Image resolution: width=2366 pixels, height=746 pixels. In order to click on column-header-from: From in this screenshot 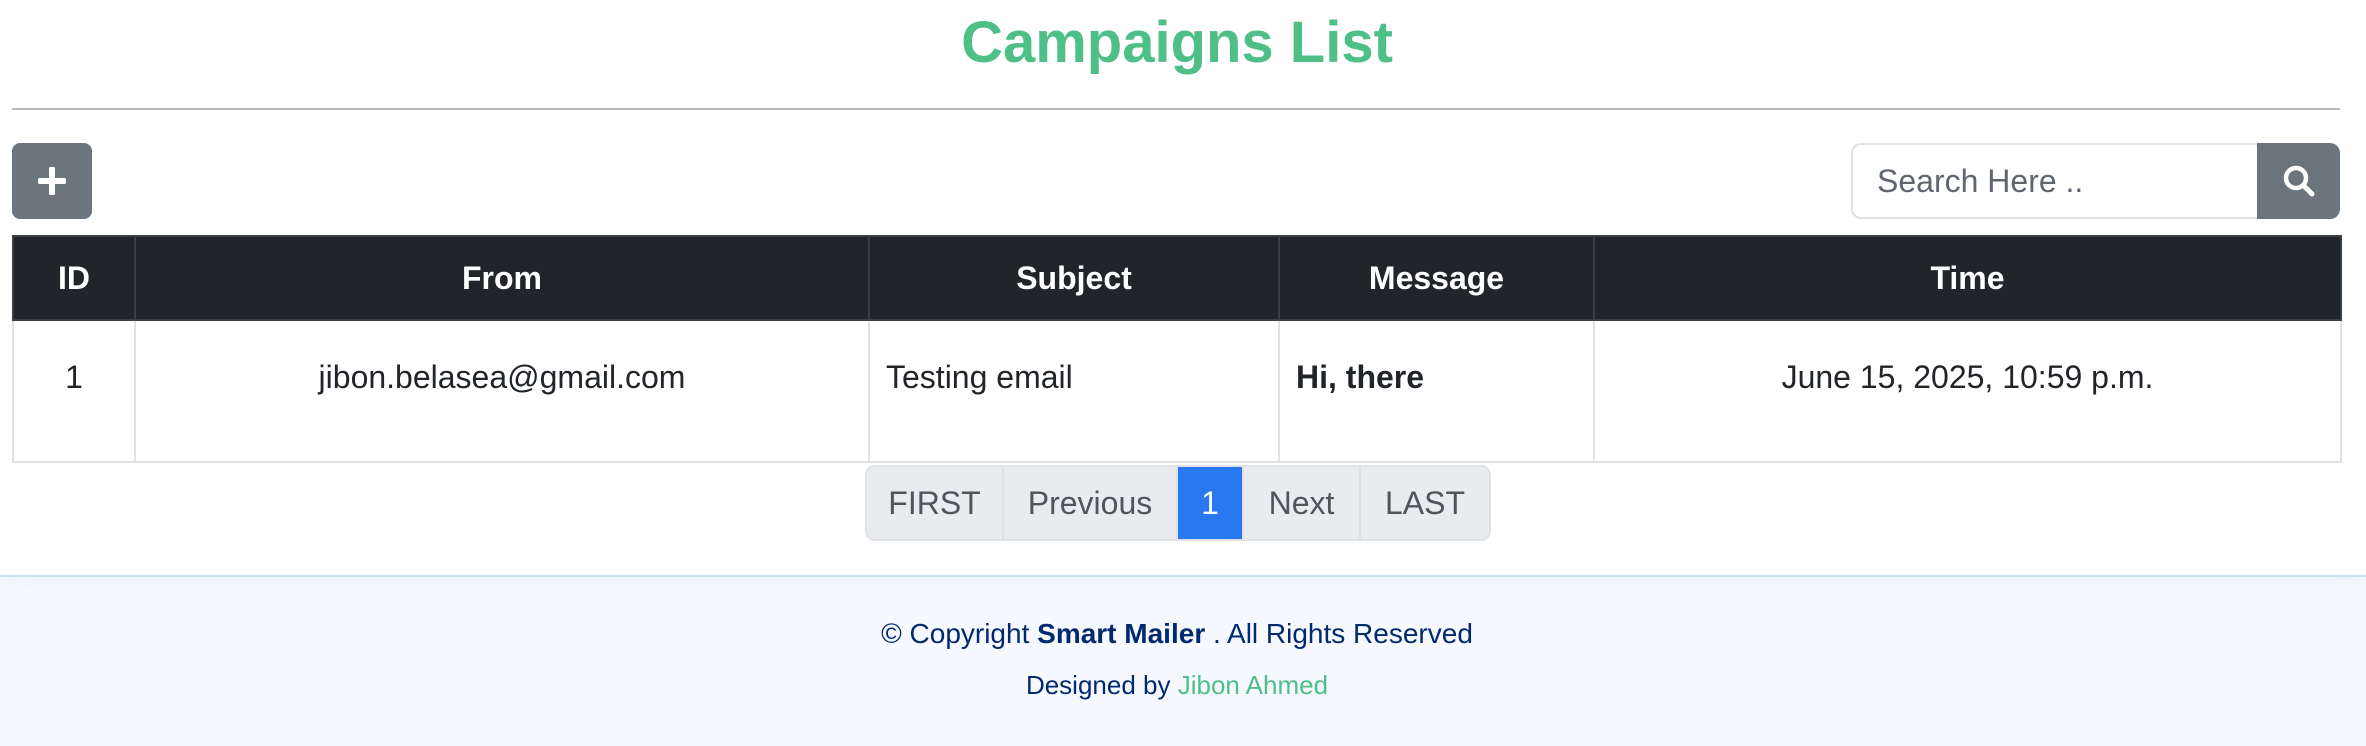, I will do `click(502, 278)`.